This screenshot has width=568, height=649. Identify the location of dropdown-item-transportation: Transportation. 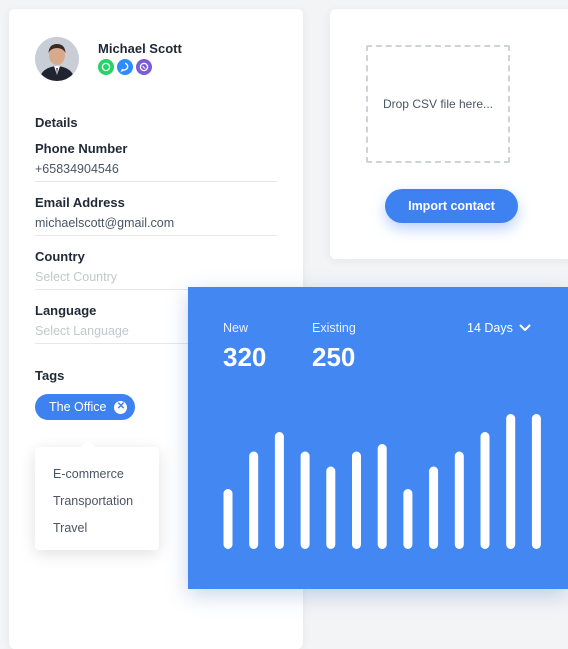
(93, 501).